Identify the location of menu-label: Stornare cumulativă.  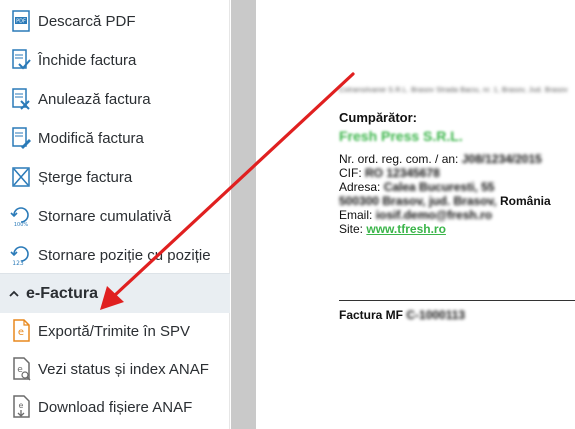
(105, 216).